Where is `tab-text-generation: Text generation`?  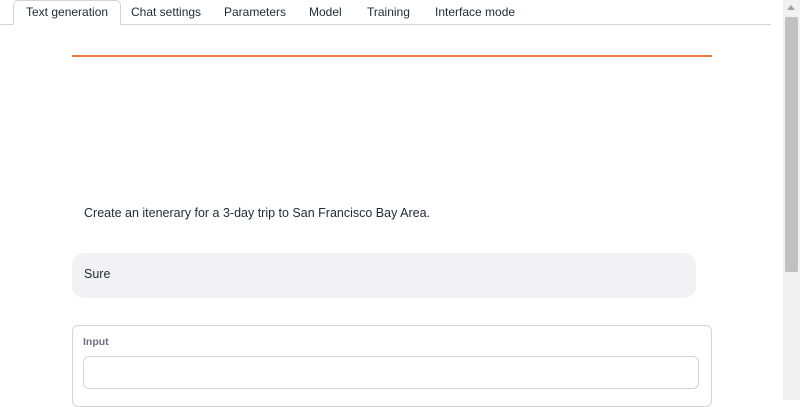
tab-text-generation: Text generation is located at coordinates (67, 12).